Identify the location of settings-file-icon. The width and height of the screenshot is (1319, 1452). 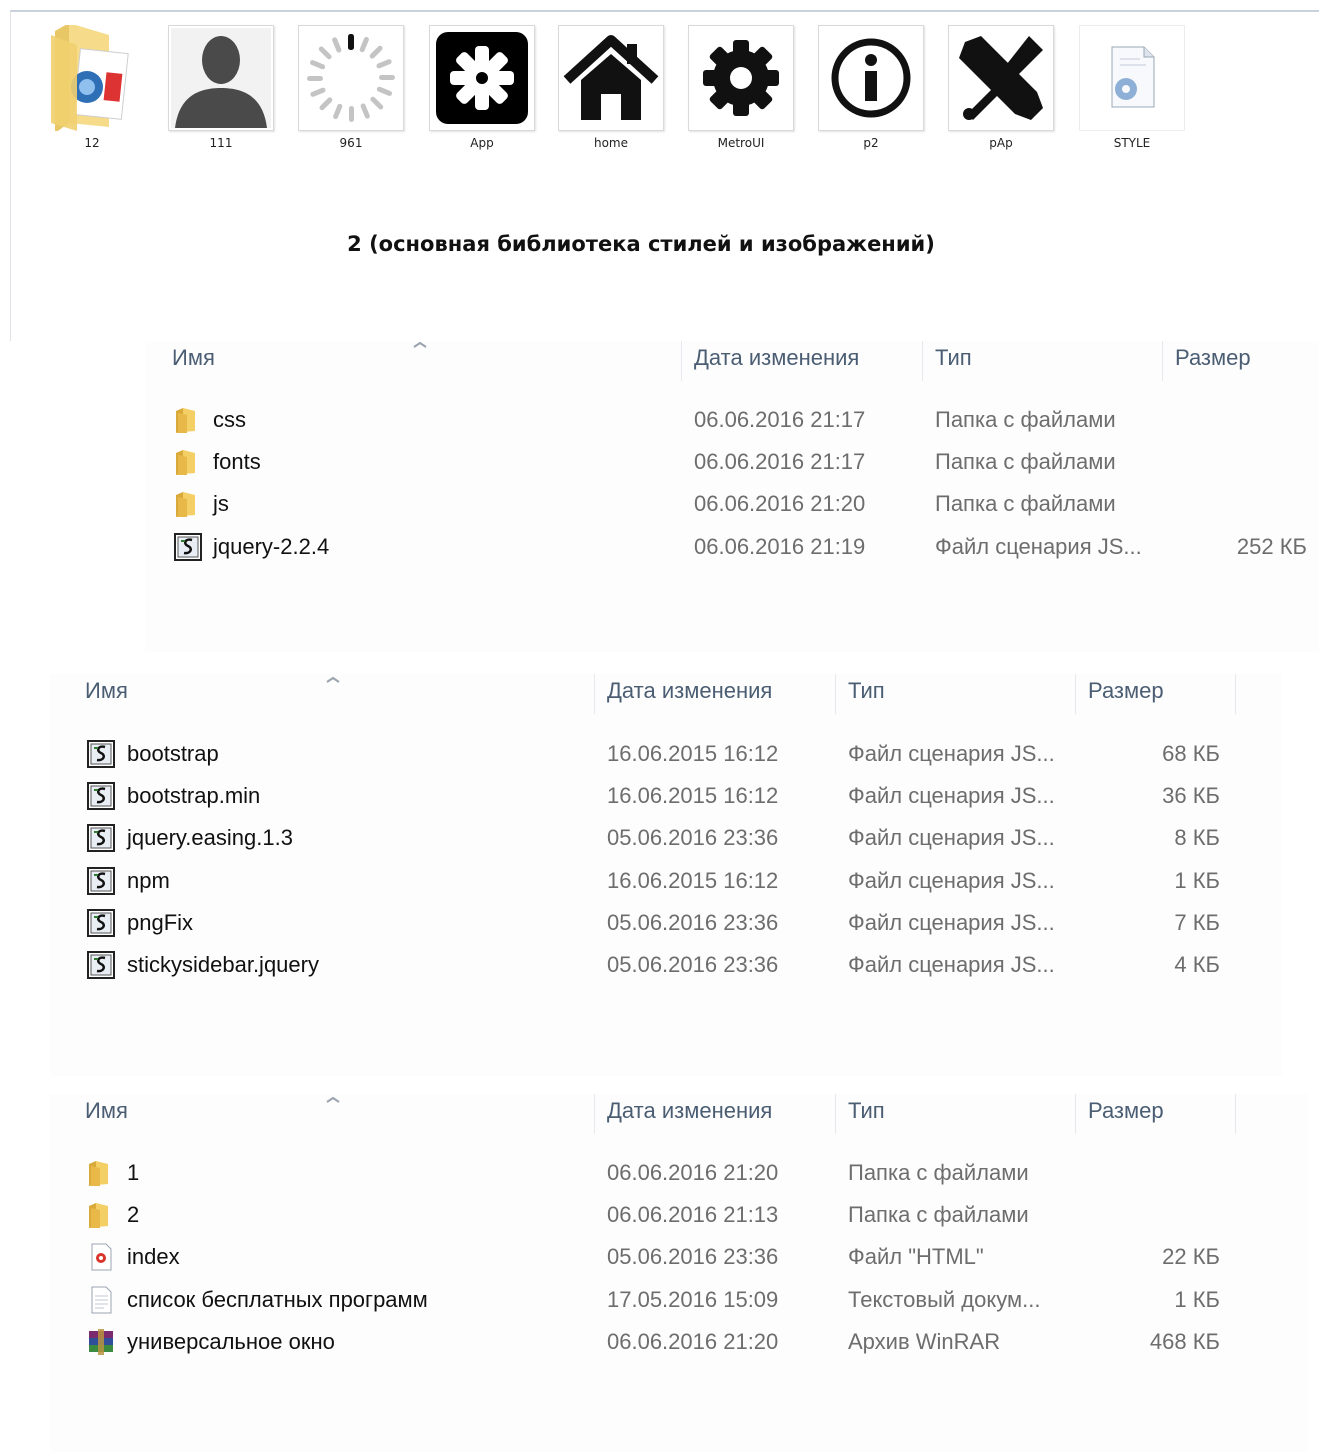
(1132, 78).